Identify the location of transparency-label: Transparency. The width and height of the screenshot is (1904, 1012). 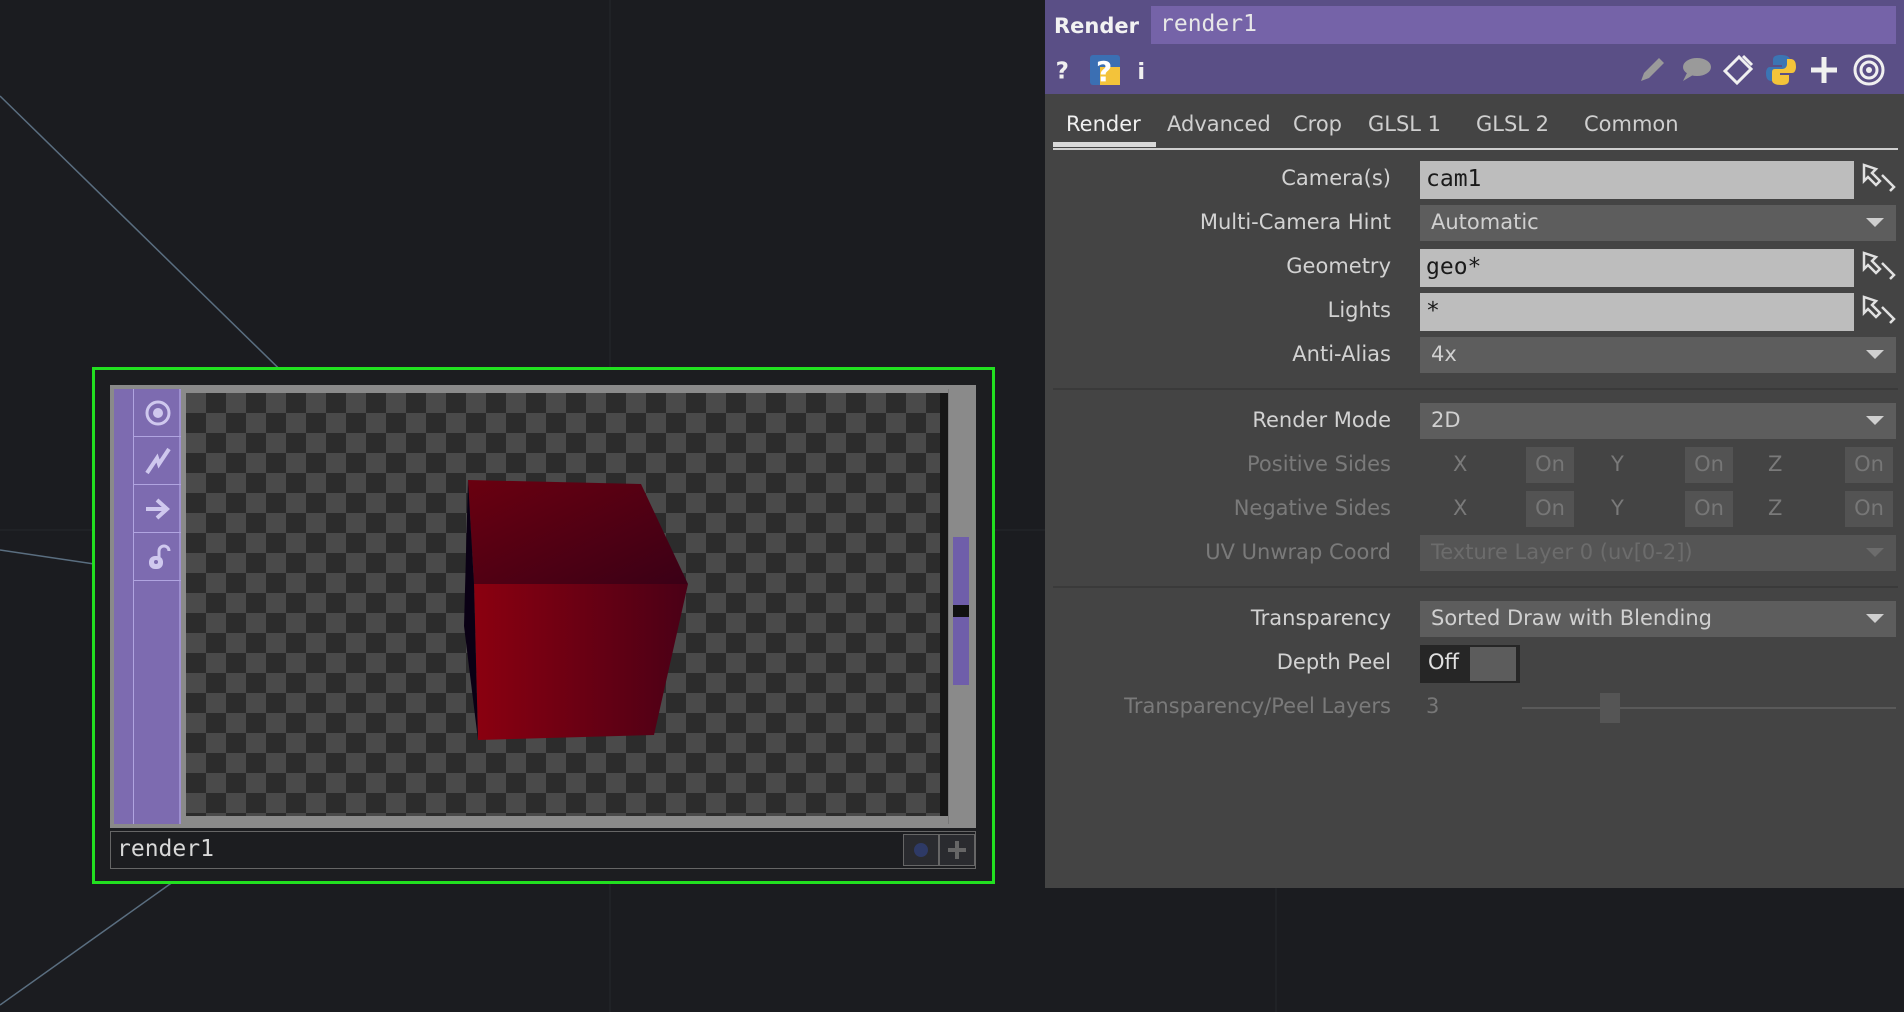
(1320, 618).